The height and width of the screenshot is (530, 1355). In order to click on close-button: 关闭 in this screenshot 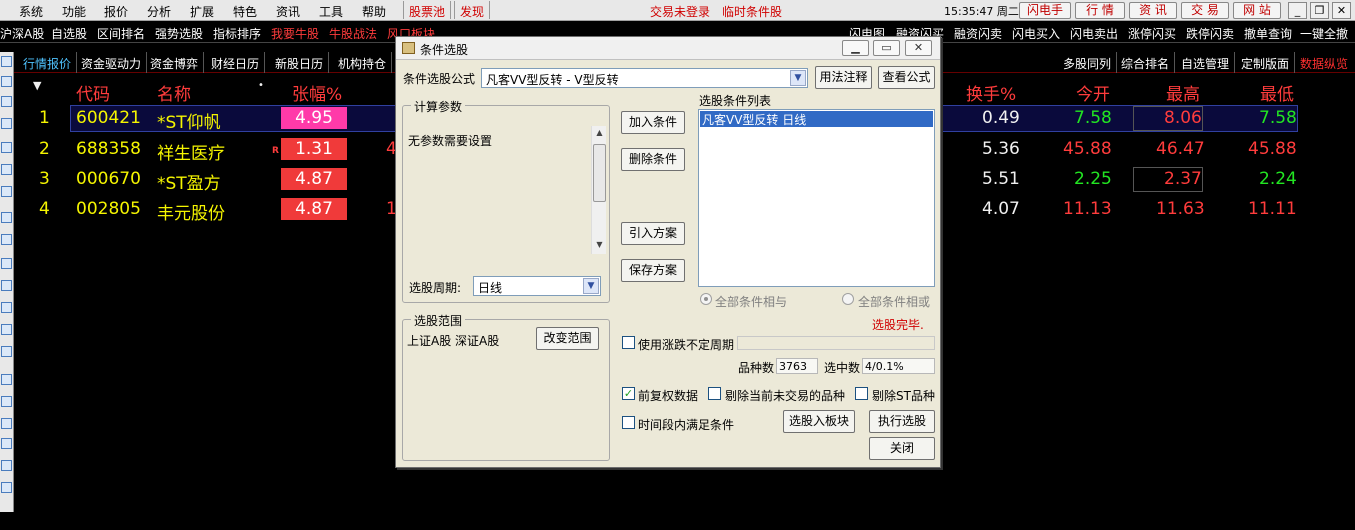, I will do `click(902, 448)`.